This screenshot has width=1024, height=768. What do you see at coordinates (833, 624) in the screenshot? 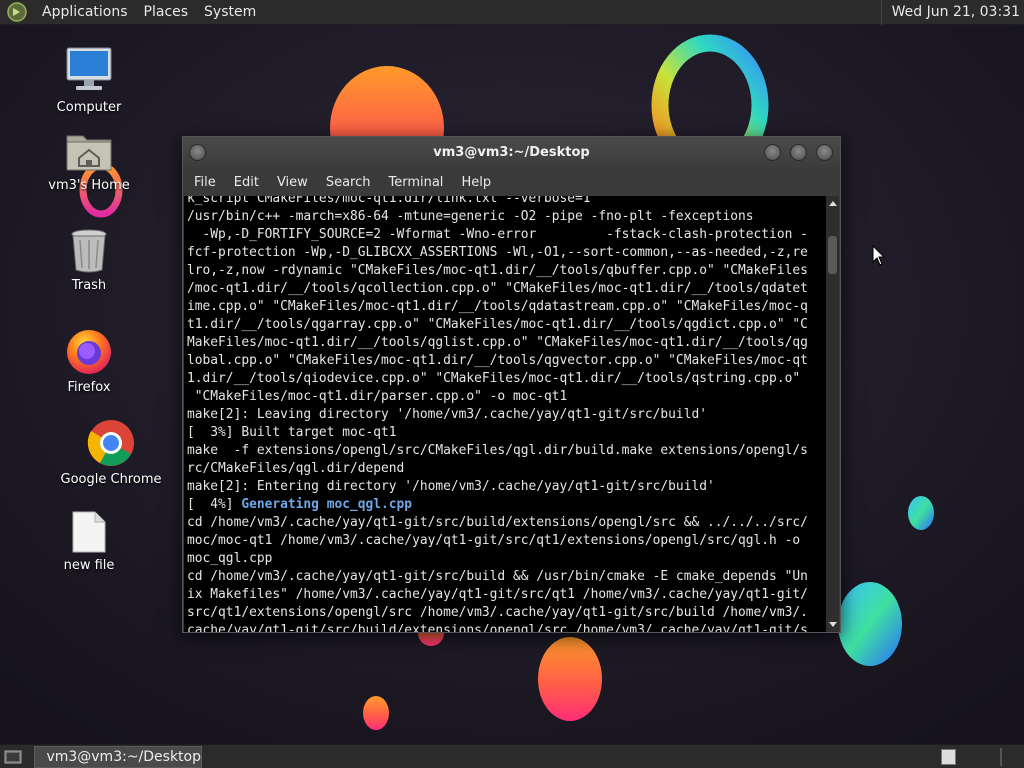
I see `scroll-down-arrow-icon` at bounding box center [833, 624].